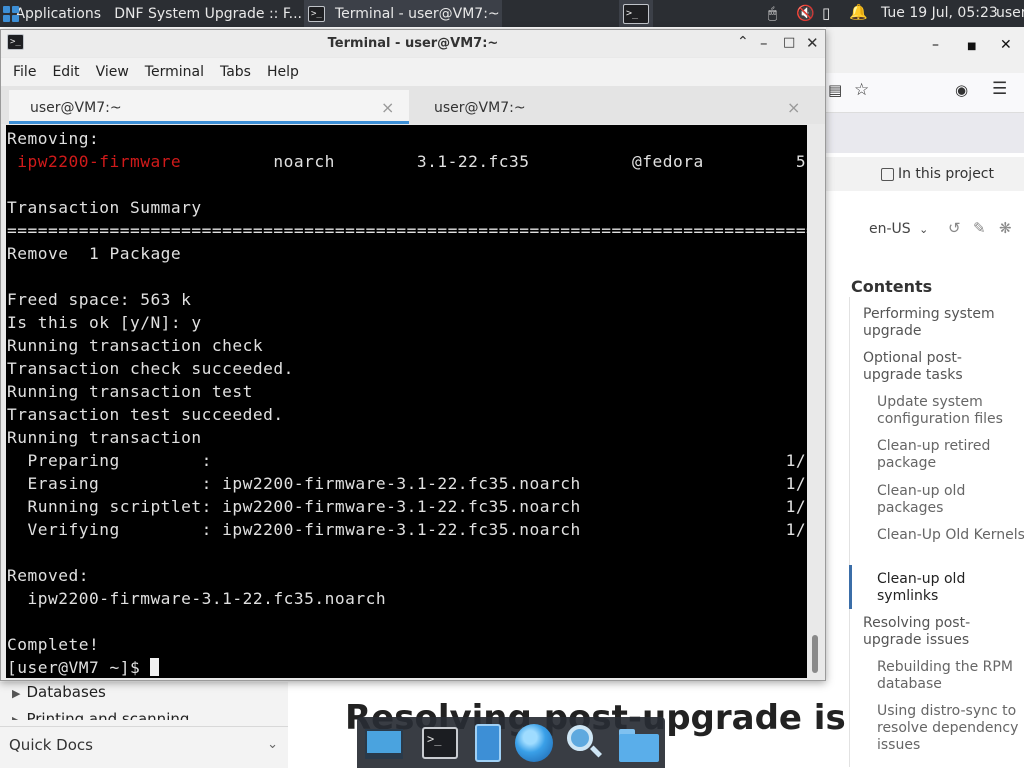 The width and height of the screenshot is (1024, 768). I want to click on terminal-launcher-icon: >_, so click(439, 743).